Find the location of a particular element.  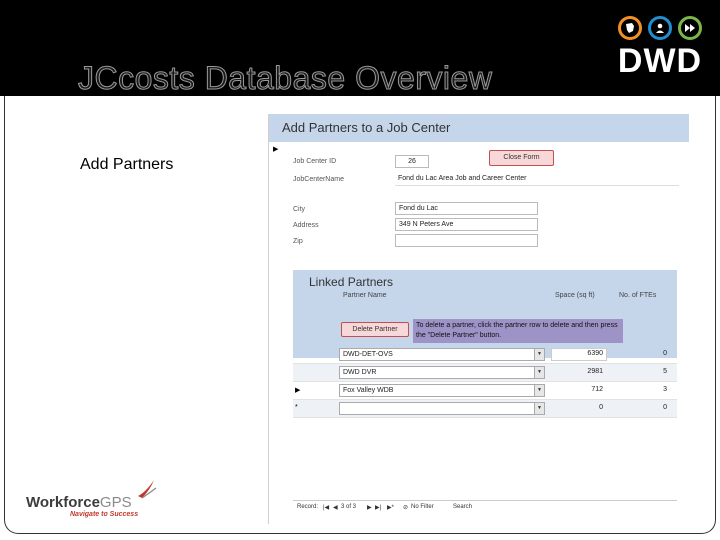

bullet-add-partners: Add Partners is located at coordinates (127, 164).